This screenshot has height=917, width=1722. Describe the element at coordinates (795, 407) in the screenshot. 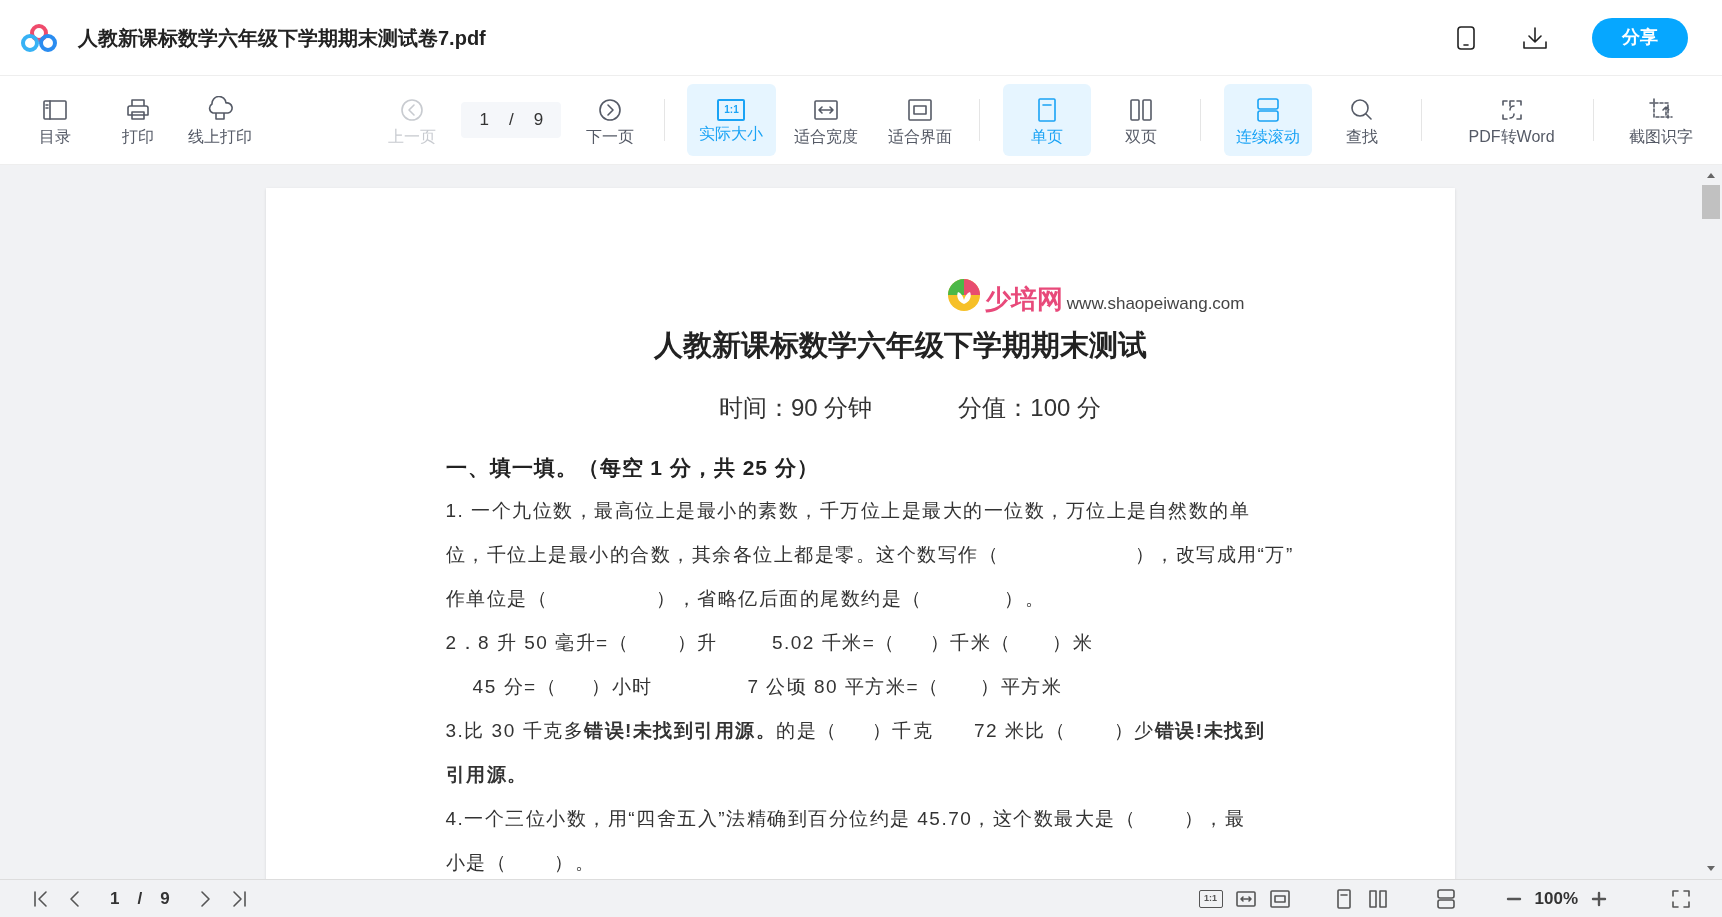

I see `exam-info: 时间：90 分钟` at that location.